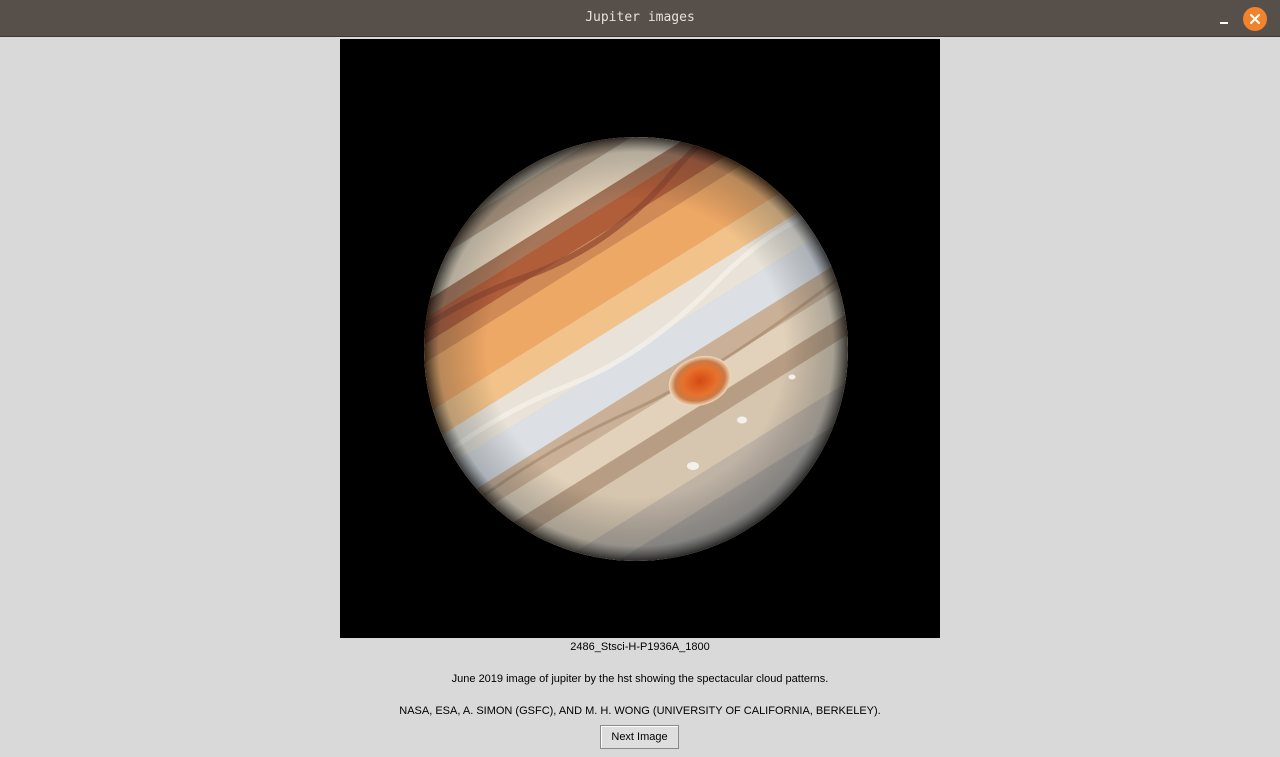 The image size is (1280, 757). What do you see at coordinates (1255, 19) in the screenshot?
I see `close-icon` at bounding box center [1255, 19].